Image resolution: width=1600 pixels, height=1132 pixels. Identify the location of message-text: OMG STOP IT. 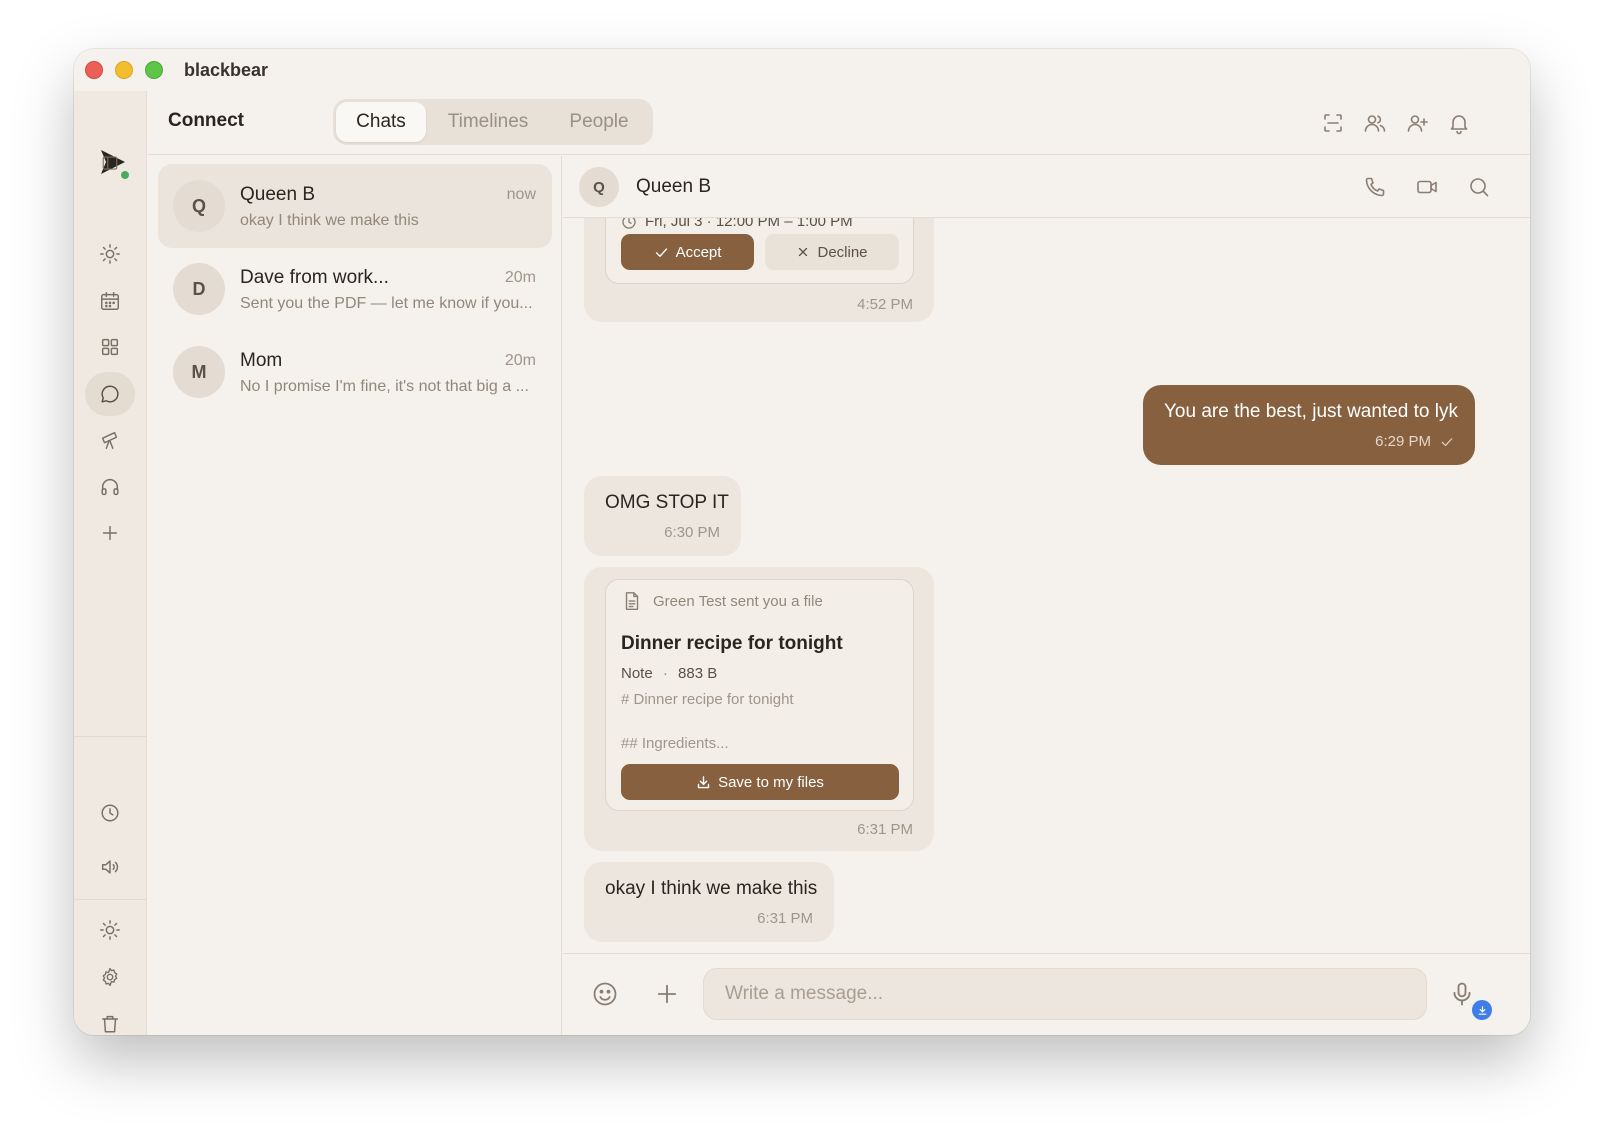
(667, 502).